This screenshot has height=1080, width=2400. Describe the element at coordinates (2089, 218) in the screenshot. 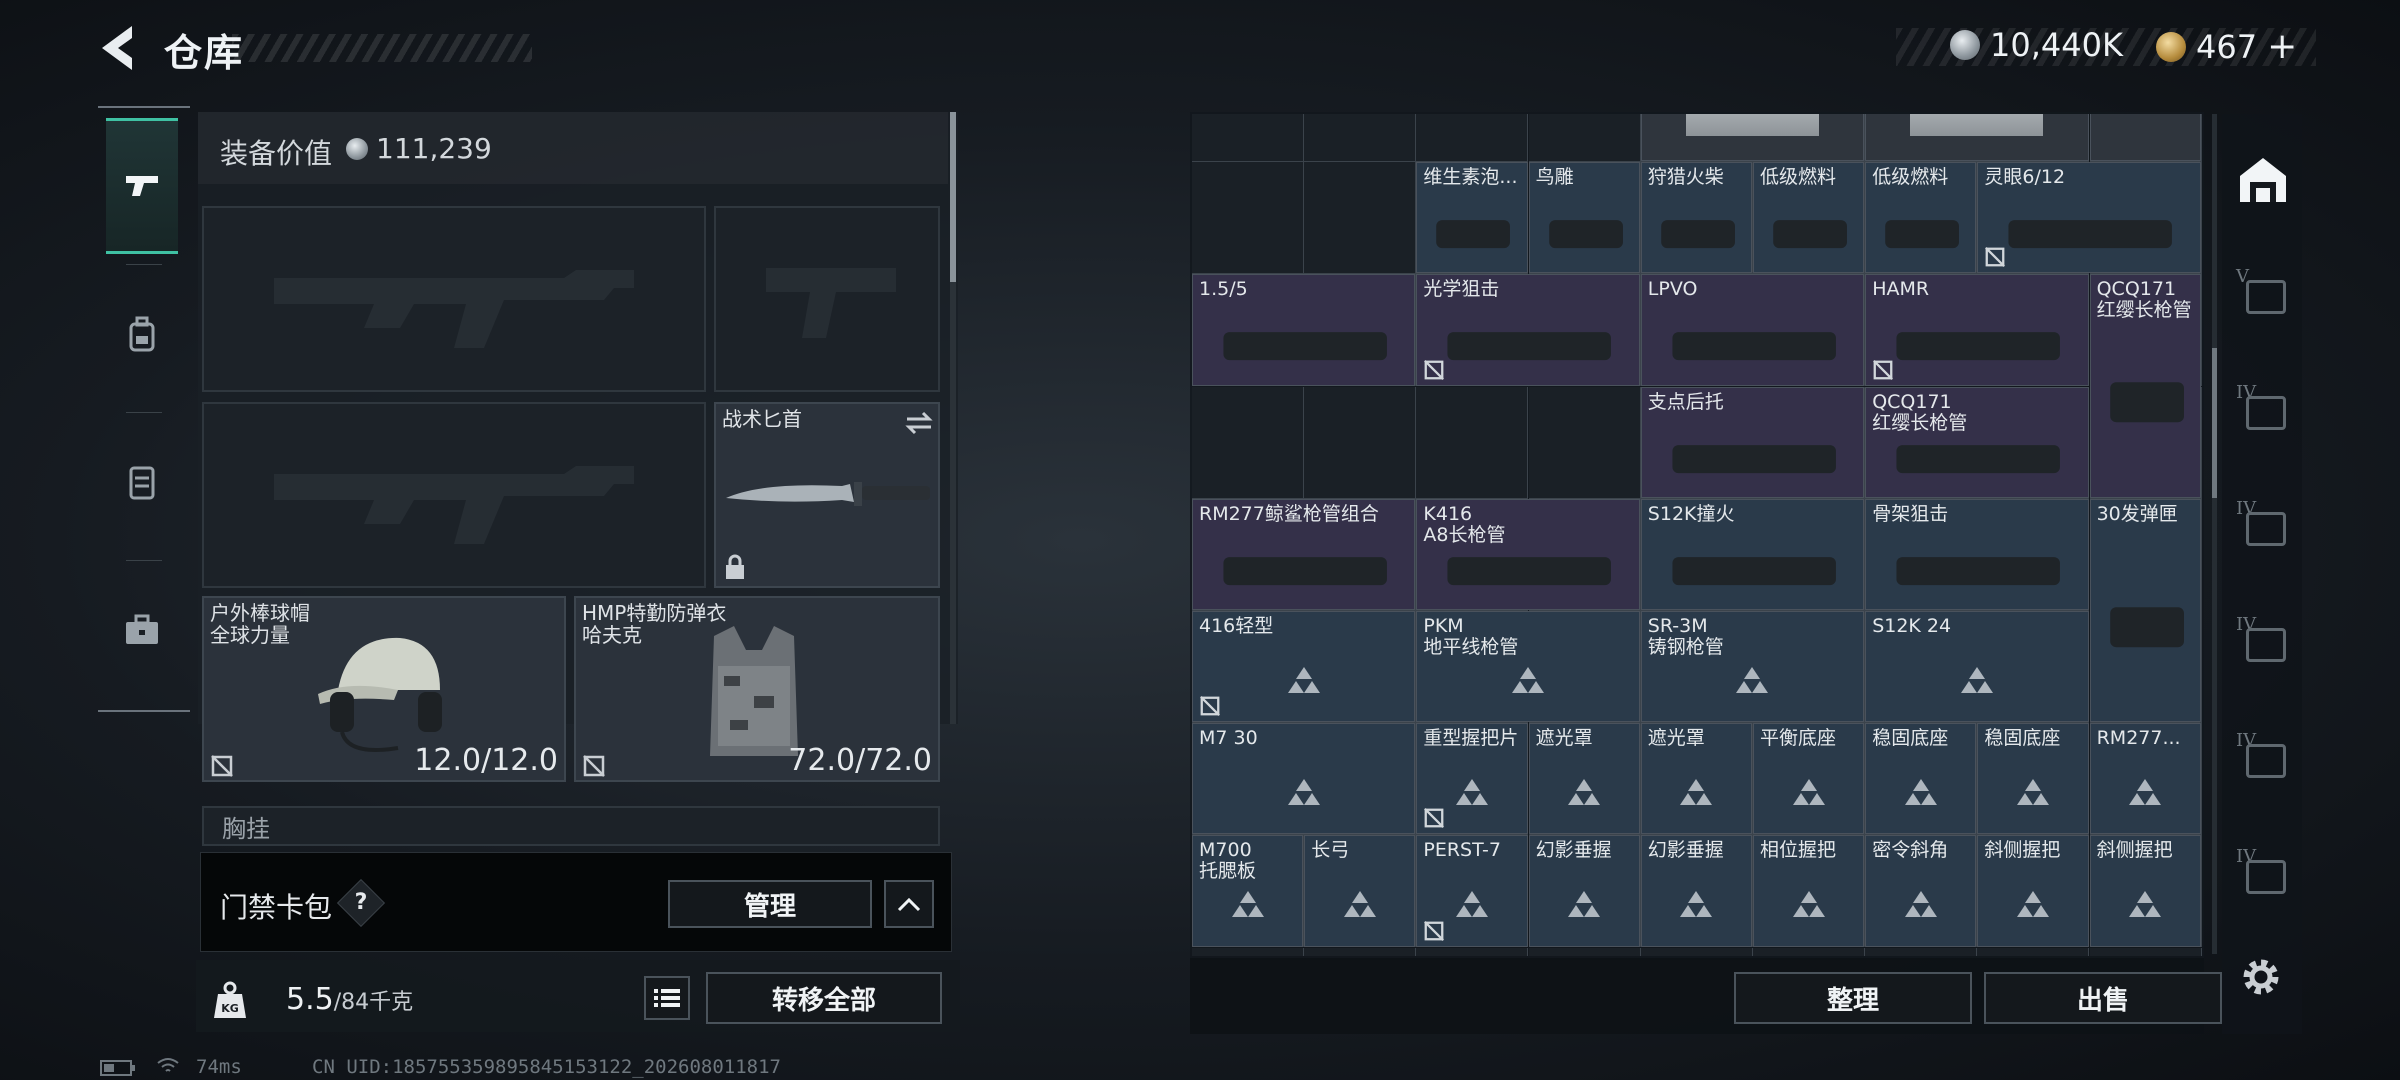

I see `inventory-item: 灵眼6/12` at that location.